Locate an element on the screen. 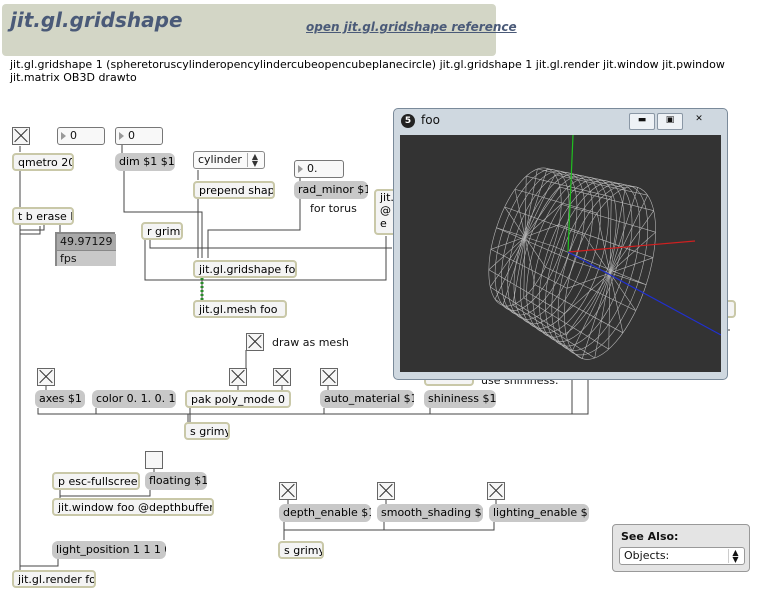 The width and height of the screenshot is (762, 596). metro-toggle is located at coordinates (21, 136).